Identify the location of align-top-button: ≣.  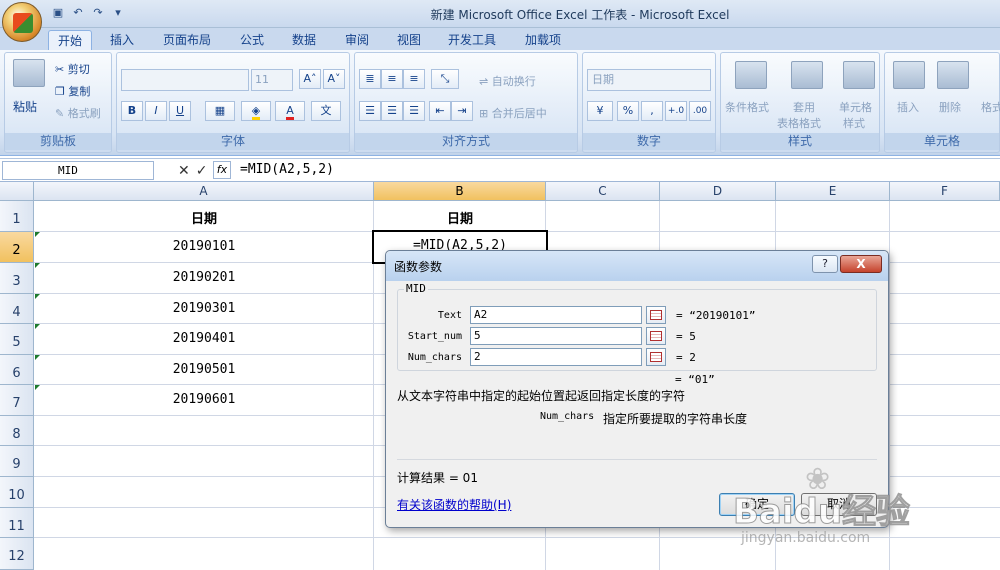
(370, 79).